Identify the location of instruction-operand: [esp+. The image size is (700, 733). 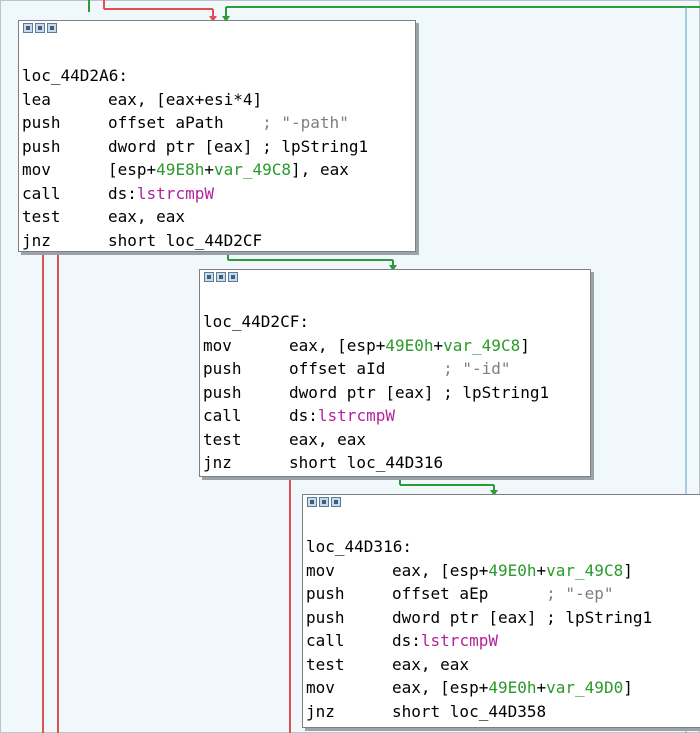
(132, 169).